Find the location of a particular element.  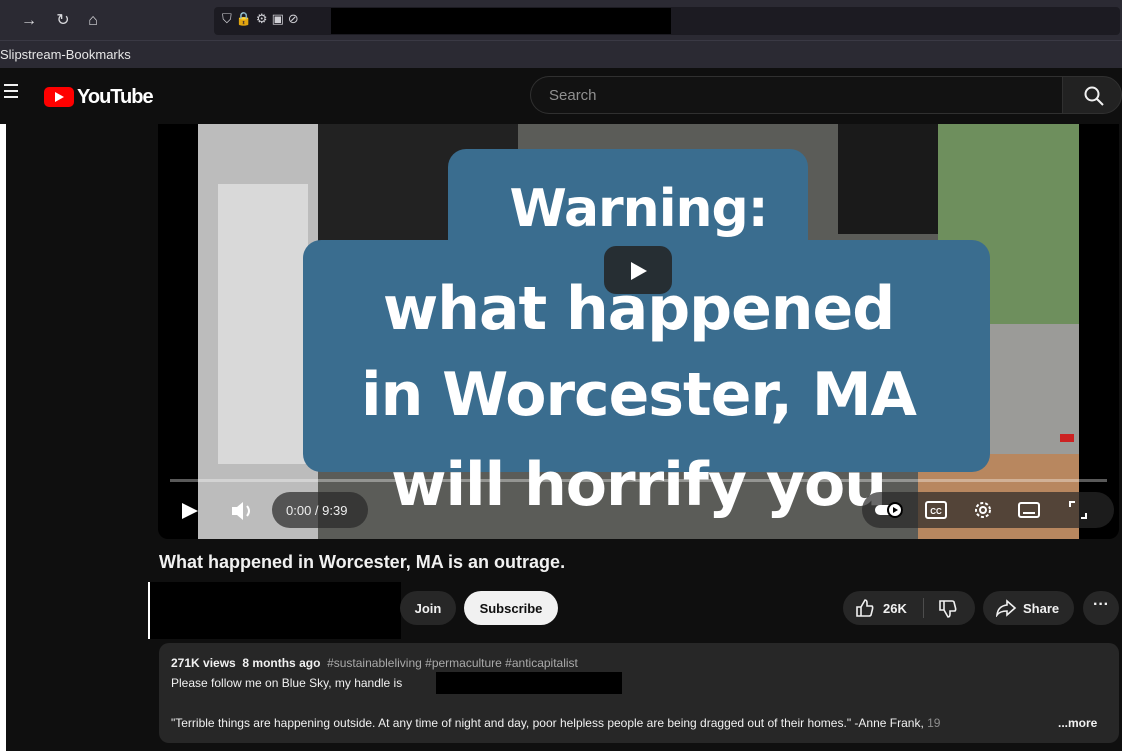

bookmarks-toolbar: Slipstream-Bookmarks is located at coordinates (561, 54).